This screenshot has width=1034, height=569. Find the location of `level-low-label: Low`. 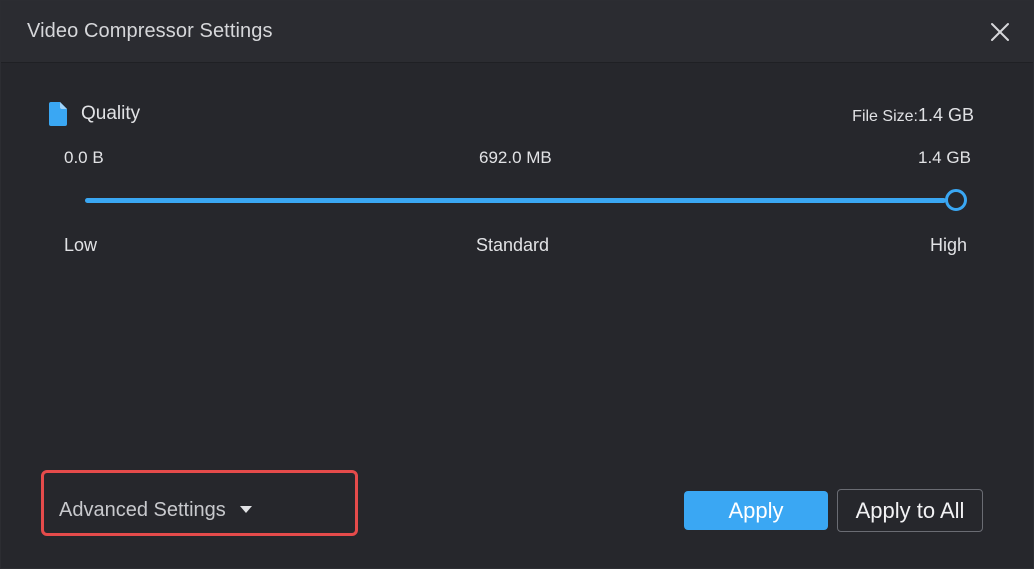

level-low-label: Low is located at coordinates (81, 245).